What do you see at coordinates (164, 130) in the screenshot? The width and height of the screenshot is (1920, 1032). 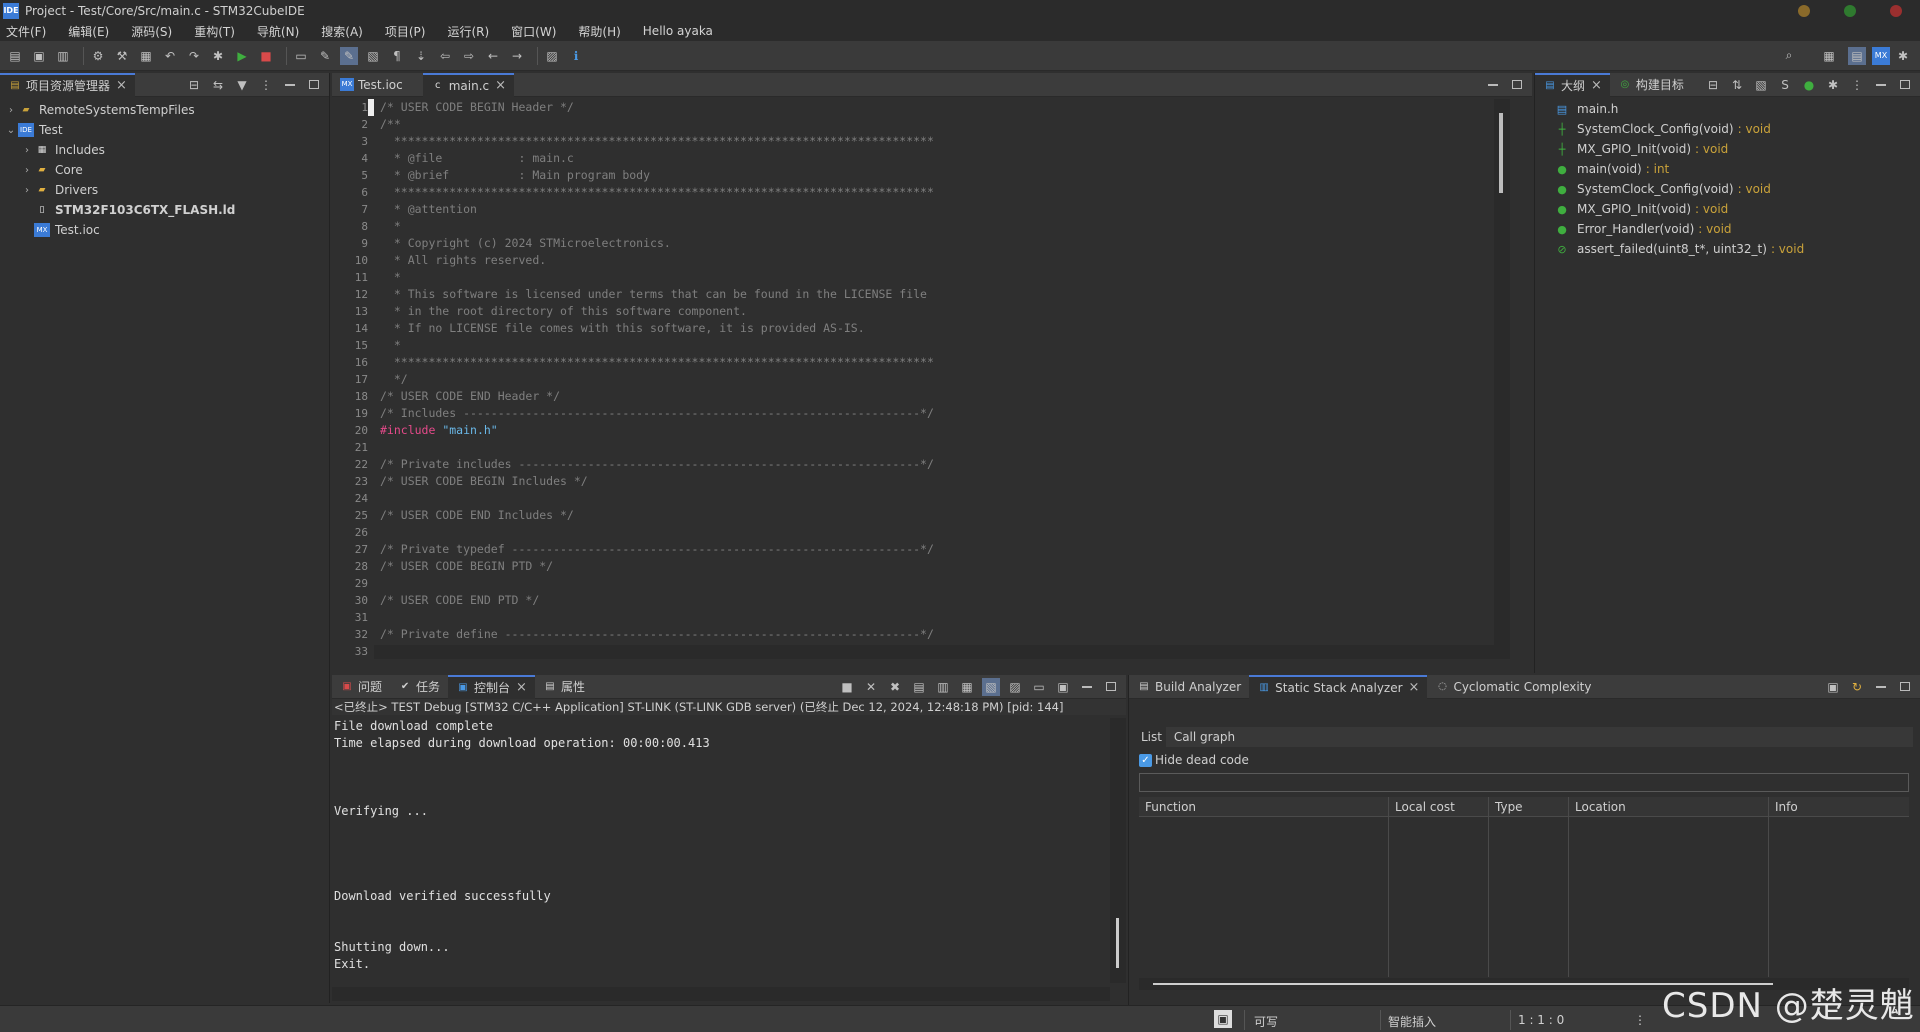 I see `tree-item-test: ⌄ IDE Test` at bounding box center [164, 130].